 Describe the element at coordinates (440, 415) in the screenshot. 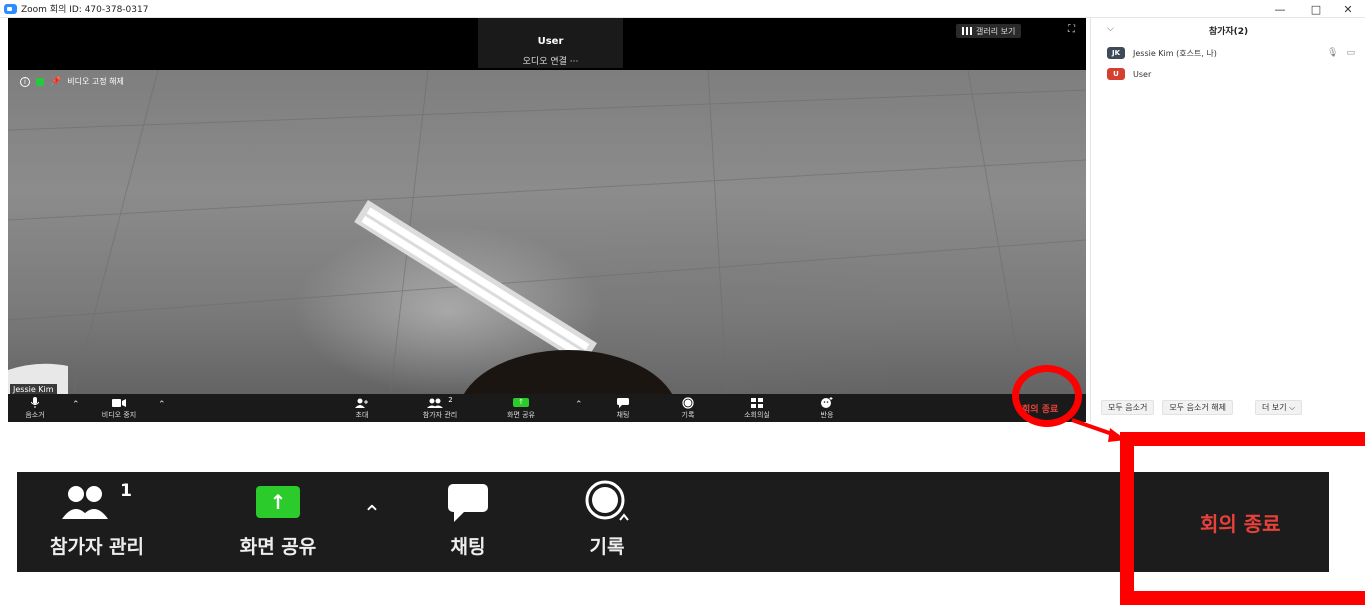

I see `participants-label: 참가자 관리` at that location.